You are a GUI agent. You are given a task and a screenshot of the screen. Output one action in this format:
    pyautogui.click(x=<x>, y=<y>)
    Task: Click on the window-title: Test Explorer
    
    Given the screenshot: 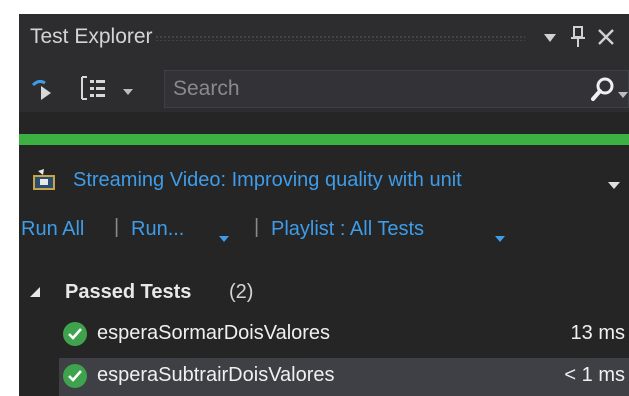 What is the action you would take?
    pyautogui.click(x=91, y=36)
    